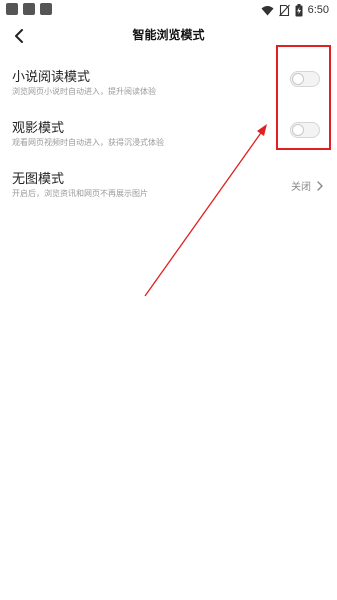  Describe the element at coordinates (88, 142) in the screenshot. I see `setting-description: 观看网页视频时自动进入，获得沉浸式体验` at that location.